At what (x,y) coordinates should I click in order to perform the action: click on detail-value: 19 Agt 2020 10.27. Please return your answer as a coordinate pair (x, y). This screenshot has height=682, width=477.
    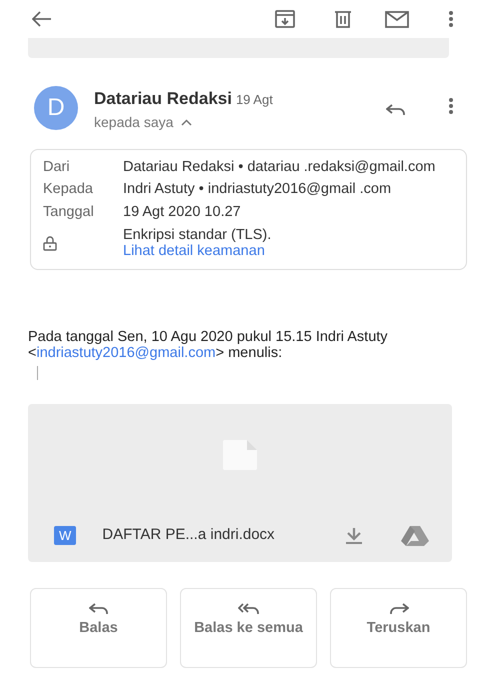
    Looking at the image, I should click on (182, 212).